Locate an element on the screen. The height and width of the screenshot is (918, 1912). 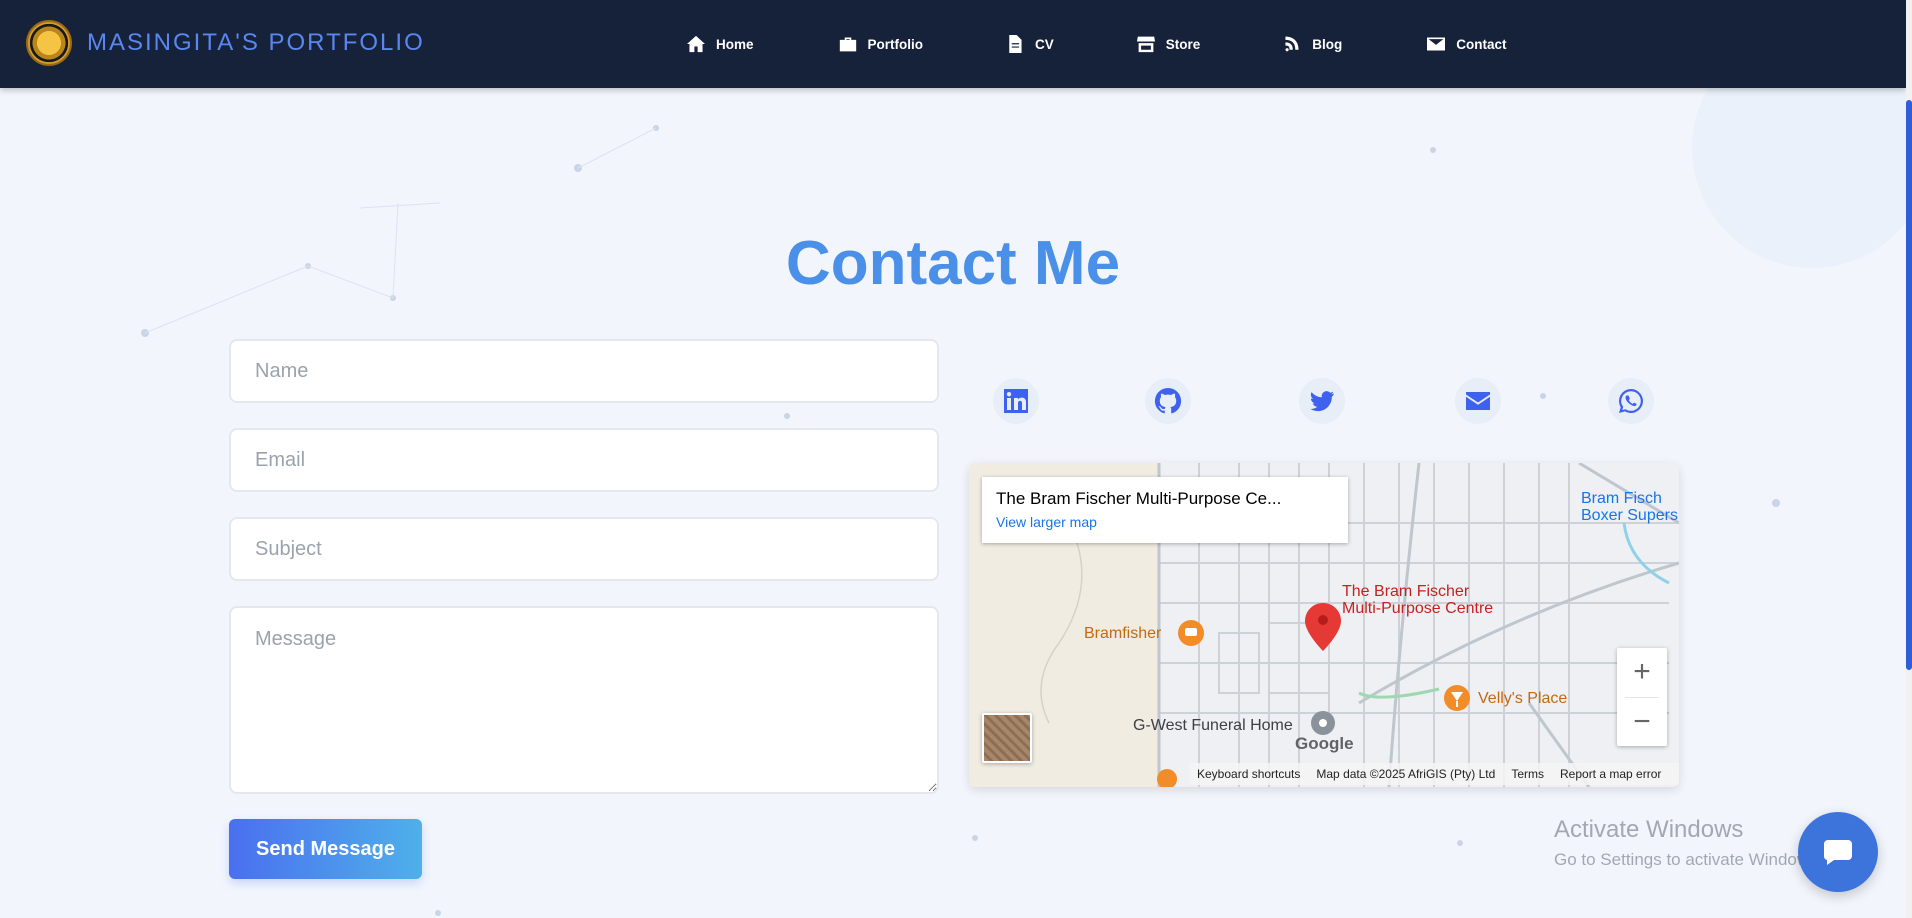
zoom-in-button: + is located at coordinates (1642, 672).